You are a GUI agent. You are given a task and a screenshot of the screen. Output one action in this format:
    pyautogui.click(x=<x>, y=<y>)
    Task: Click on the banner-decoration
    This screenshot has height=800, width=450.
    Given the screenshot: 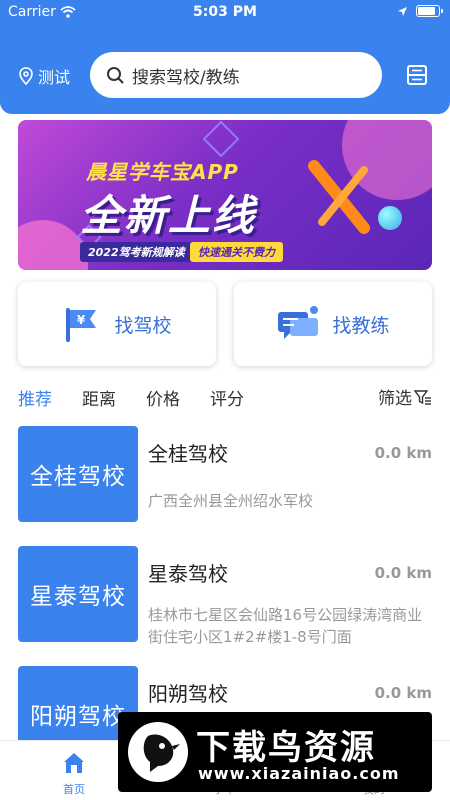 What is the action you would take?
    pyautogui.click(x=53, y=245)
    